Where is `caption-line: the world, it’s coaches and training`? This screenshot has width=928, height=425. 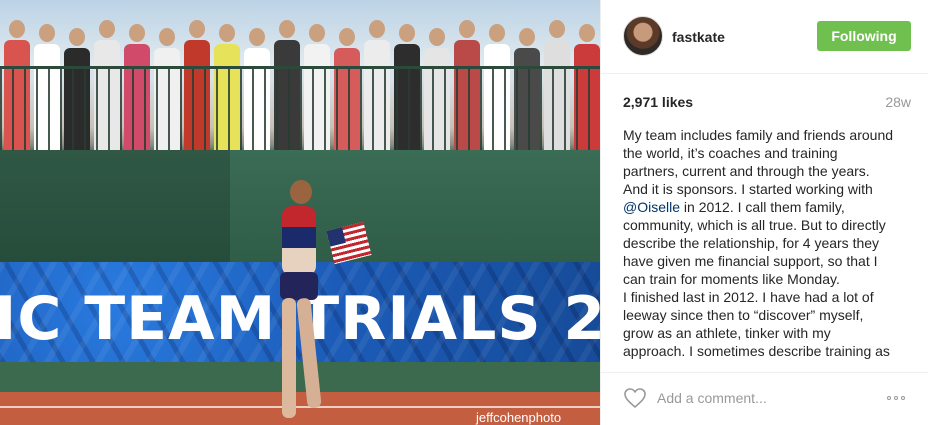
caption-line: the world, it’s coaches and training is located at coordinates (730, 153).